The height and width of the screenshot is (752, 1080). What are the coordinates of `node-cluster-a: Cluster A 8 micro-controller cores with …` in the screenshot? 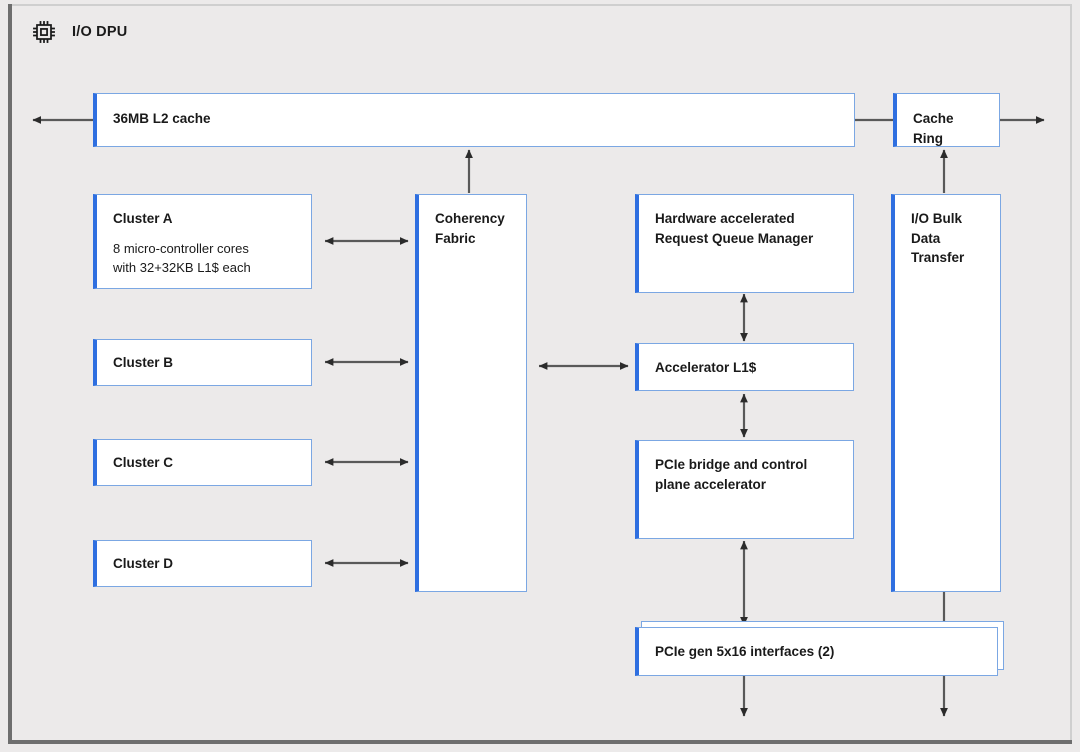 It's located at (202, 241).